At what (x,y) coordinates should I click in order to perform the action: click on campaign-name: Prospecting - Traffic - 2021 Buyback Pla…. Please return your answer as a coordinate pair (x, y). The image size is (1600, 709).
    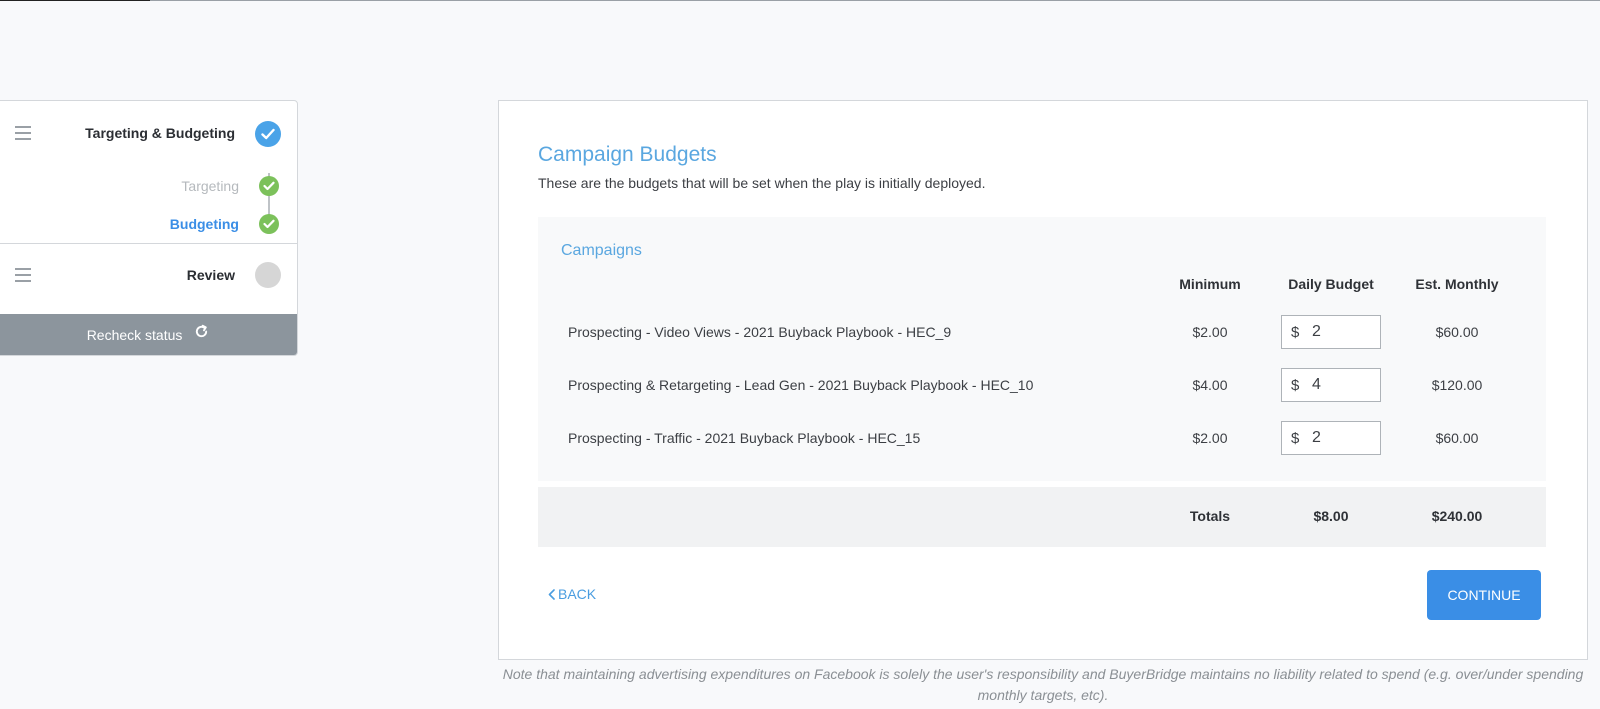
    Looking at the image, I should click on (744, 438).